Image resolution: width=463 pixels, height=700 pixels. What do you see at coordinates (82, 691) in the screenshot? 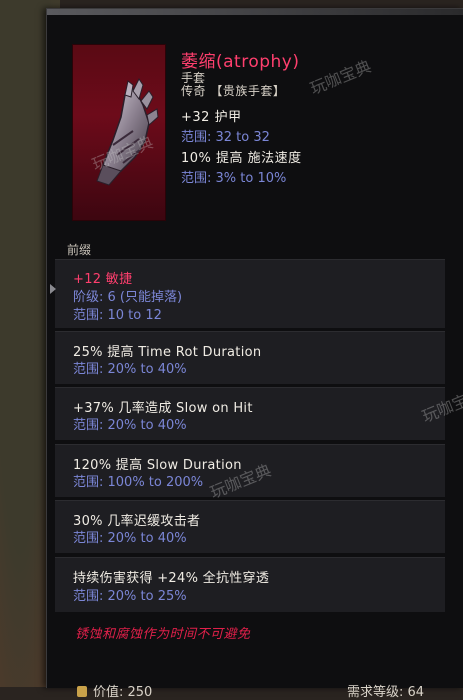
I see `coin-icon` at bounding box center [82, 691].